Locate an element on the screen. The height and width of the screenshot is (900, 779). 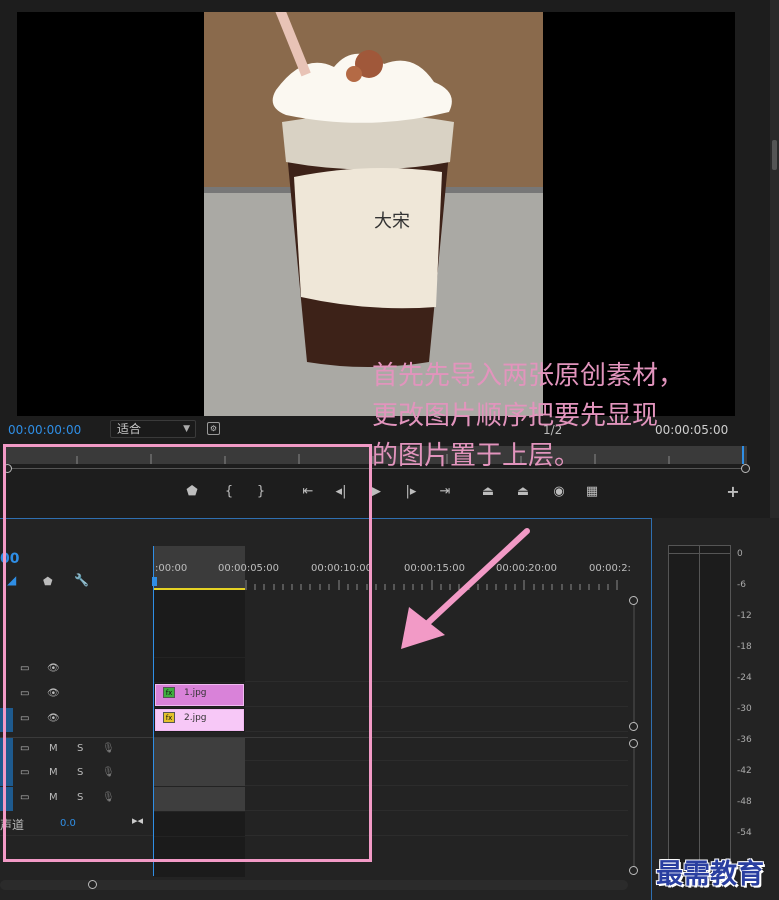
annotation-arrow is located at coordinates (465, 588).